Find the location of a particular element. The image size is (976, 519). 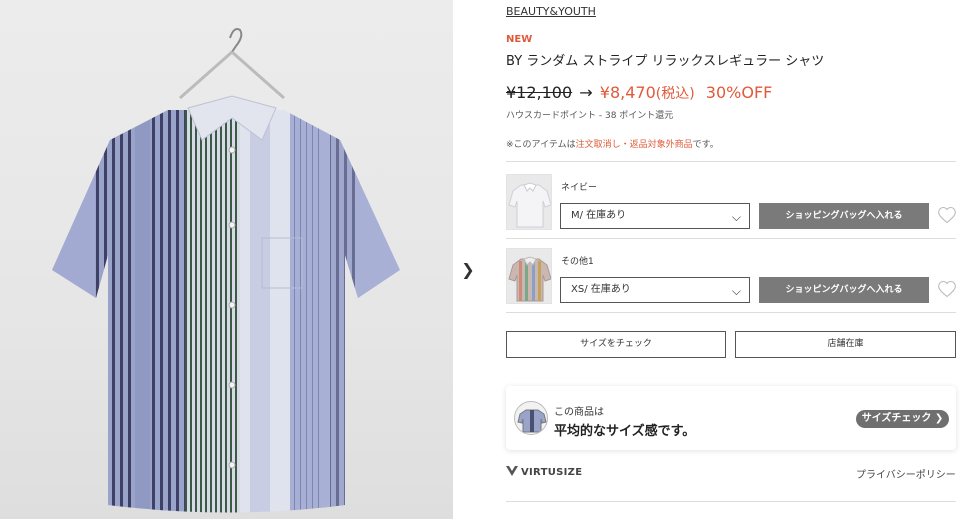

size-select-value: XS/ 在庫あり is located at coordinates (601, 289).